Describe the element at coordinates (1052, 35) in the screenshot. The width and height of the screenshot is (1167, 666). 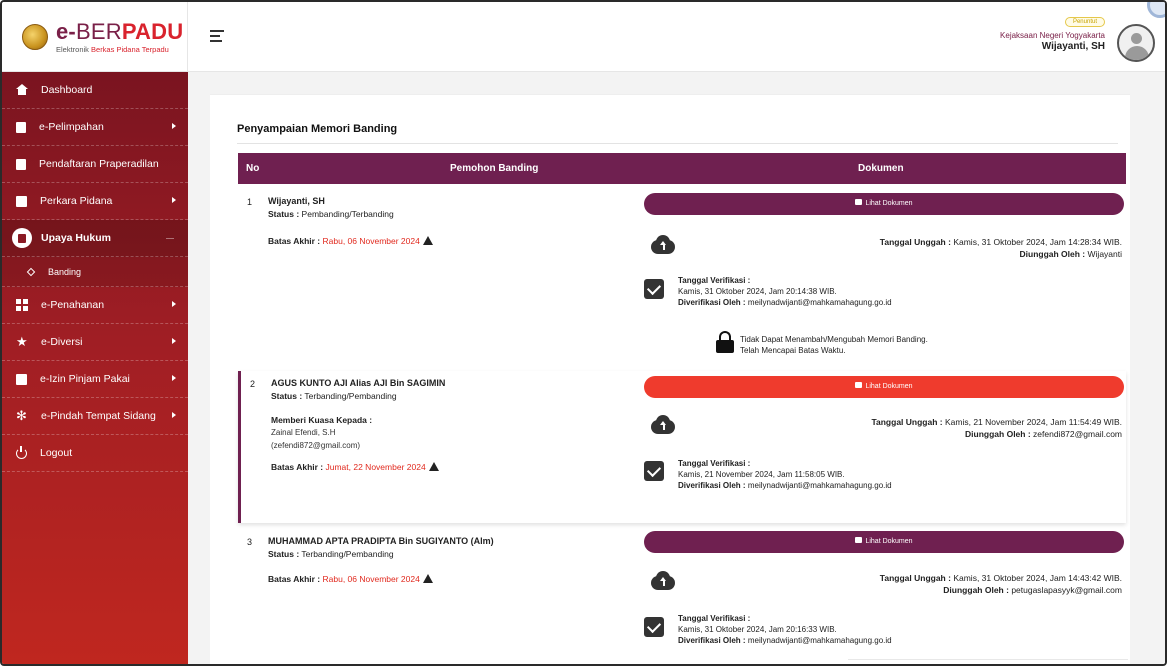
I see `user-office: Kejaksaan Negeri Yogyakarta` at that location.